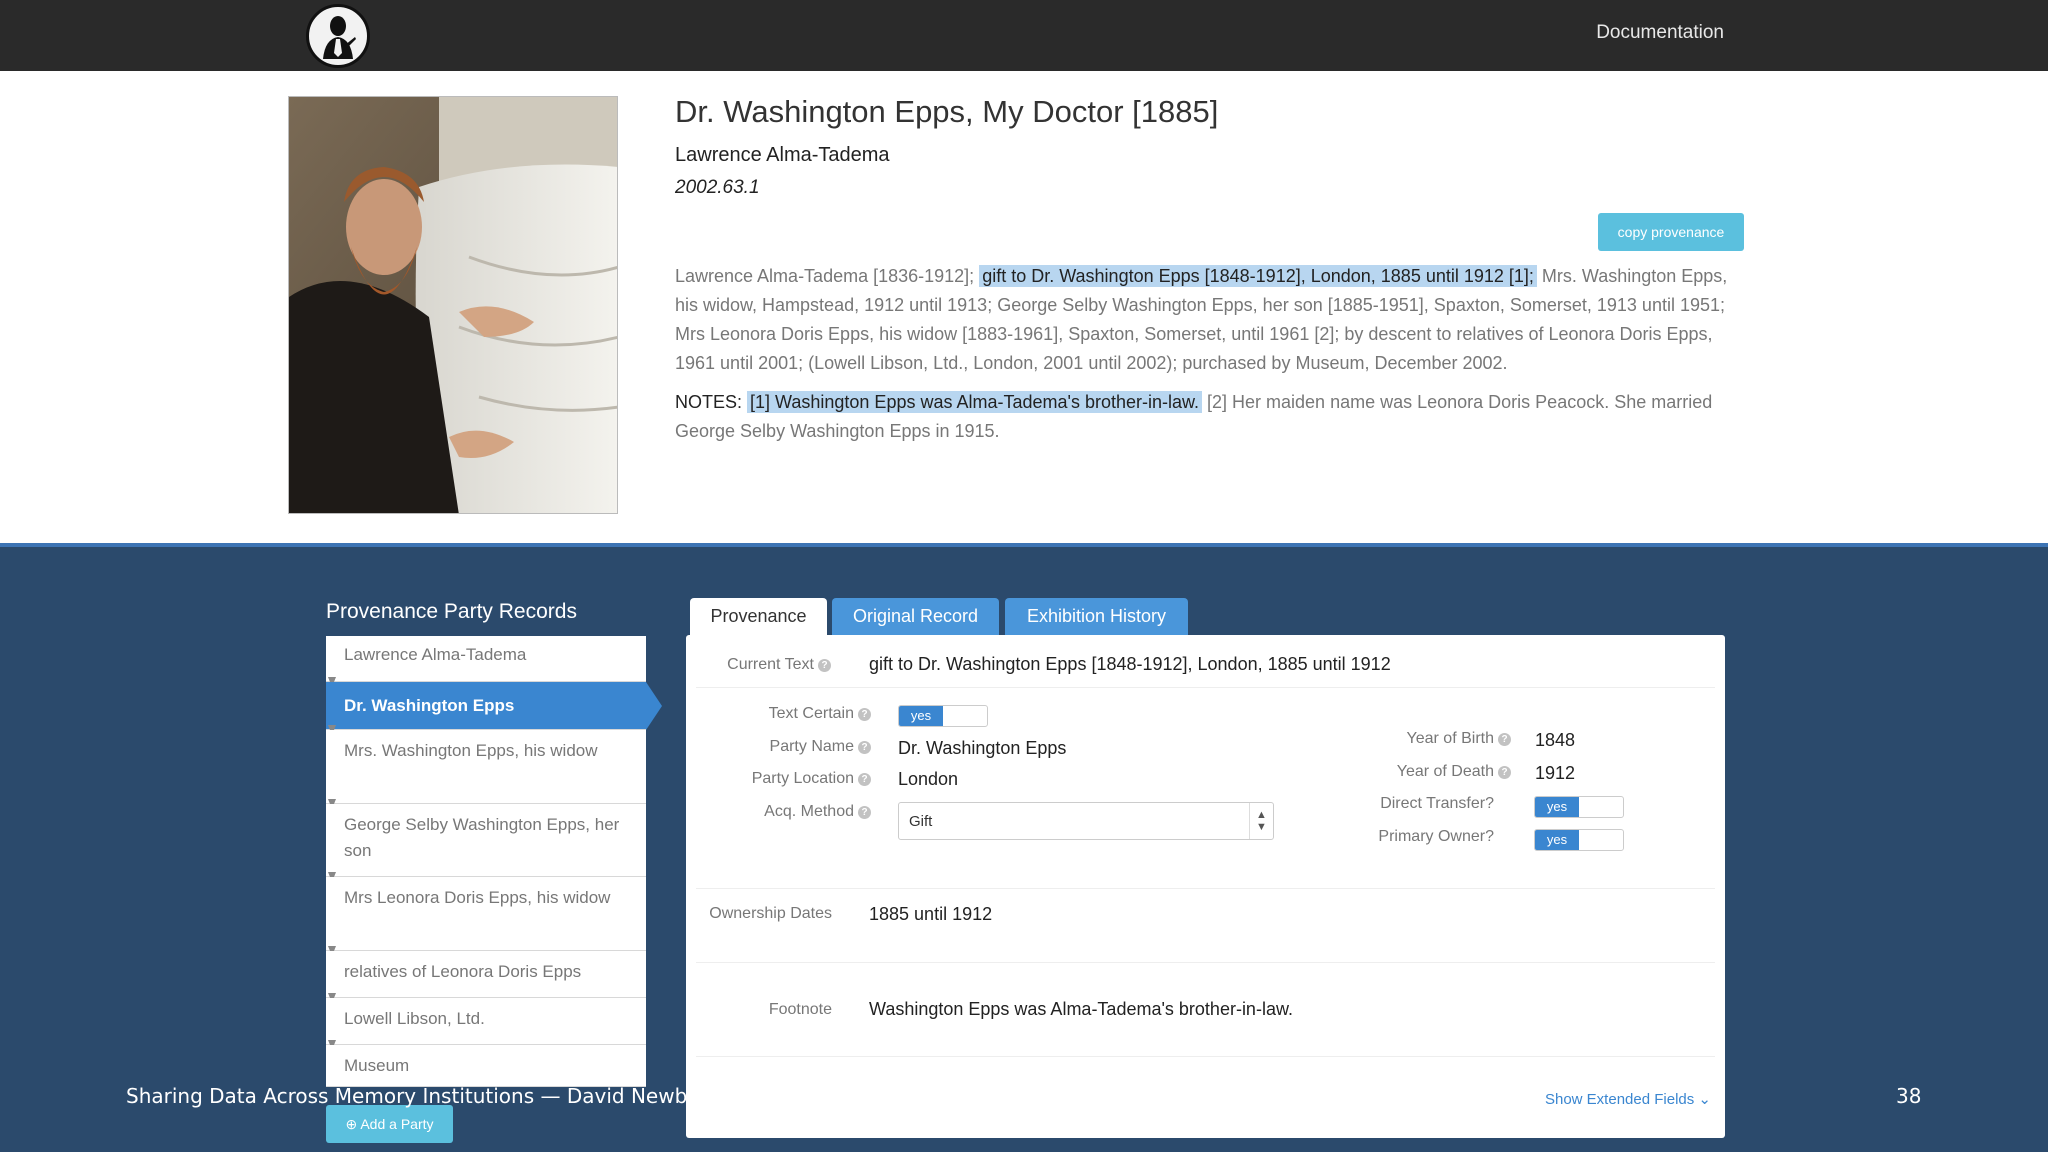  I want to click on artwork-image, so click(453, 305).